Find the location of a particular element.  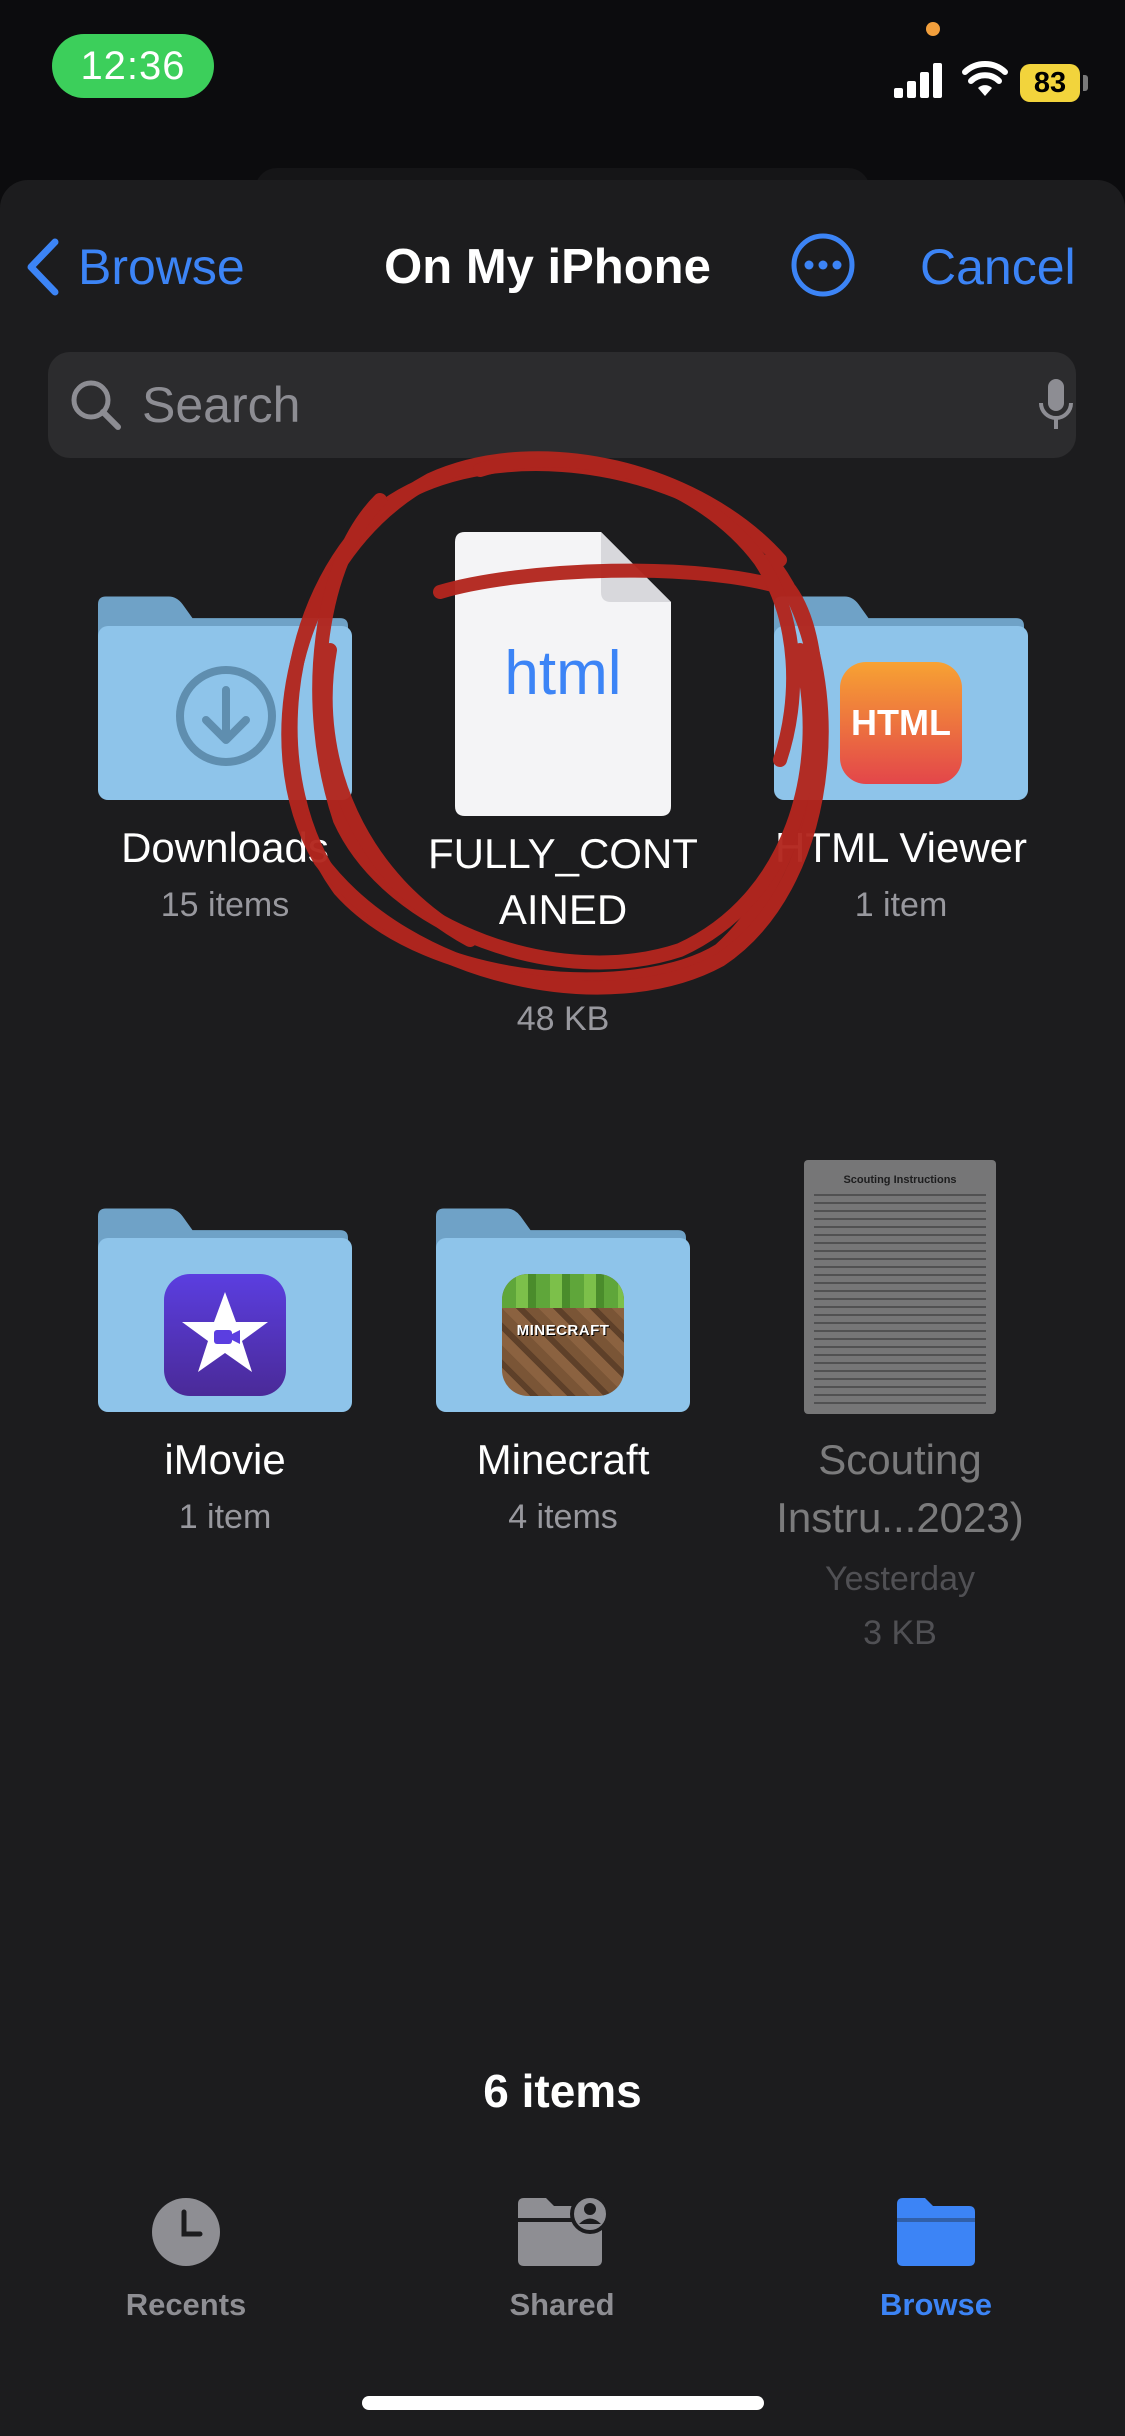

folder-imovie is located at coordinates (225, 1313).